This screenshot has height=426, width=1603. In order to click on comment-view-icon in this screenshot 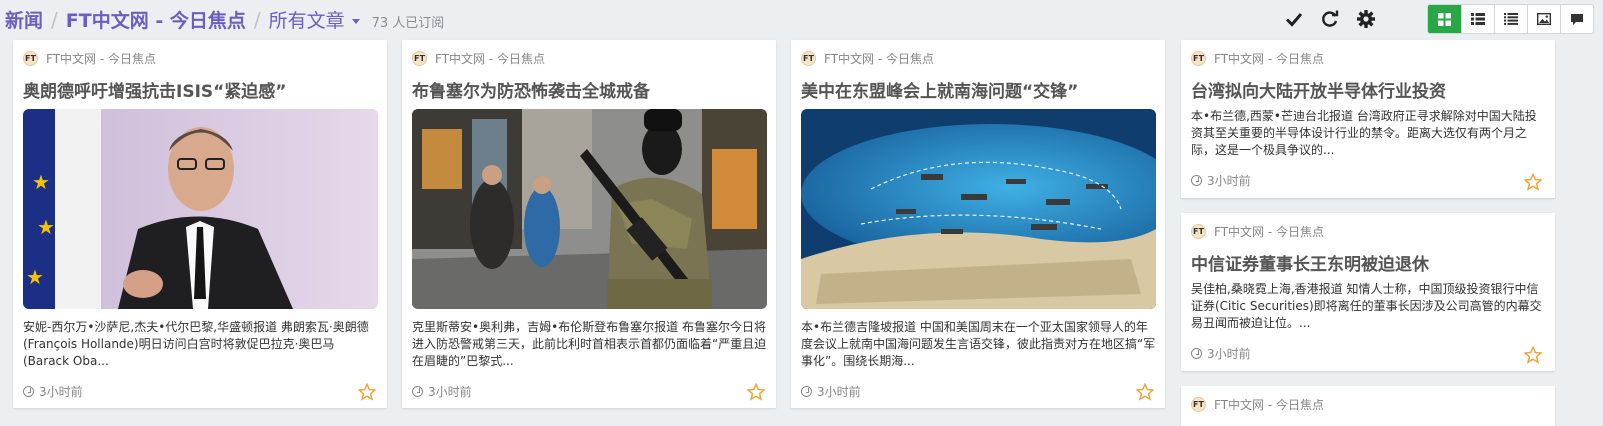, I will do `click(1576, 19)`.